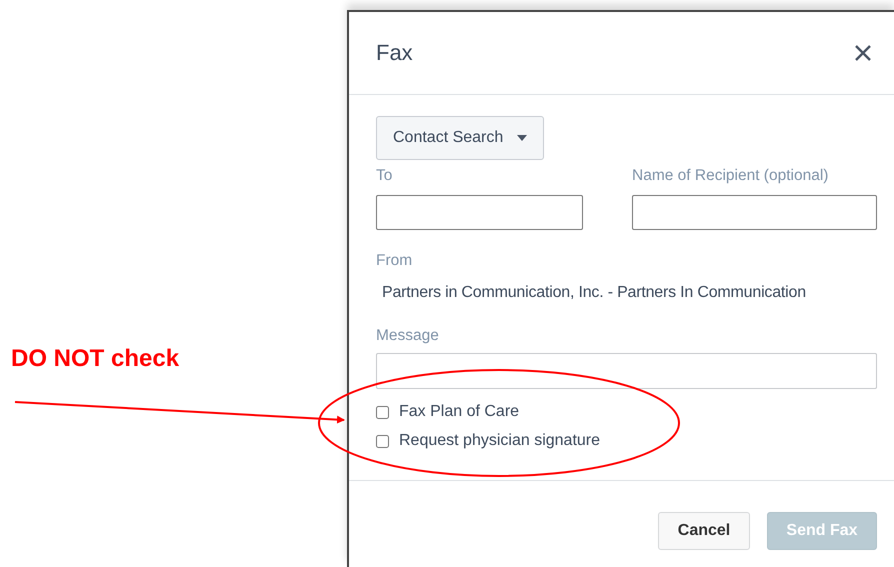 The image size is (894, 567). What do you see at coordinates (594, 293) in the screenshot?
I see `sender-text: Partners in Communication, Inc. - Partners In Communication` at bounding box center [594, 293].